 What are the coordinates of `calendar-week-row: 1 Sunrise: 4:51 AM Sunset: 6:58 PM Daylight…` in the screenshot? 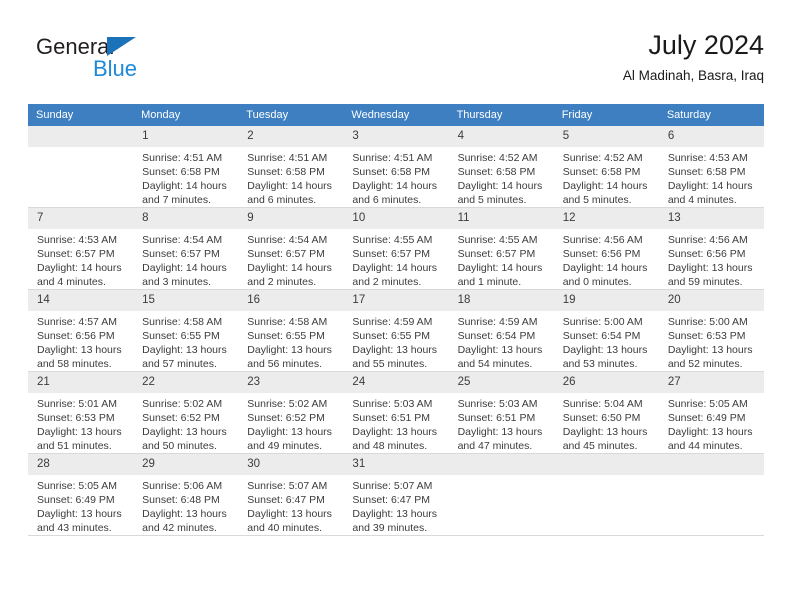 It's located at (396, 167).